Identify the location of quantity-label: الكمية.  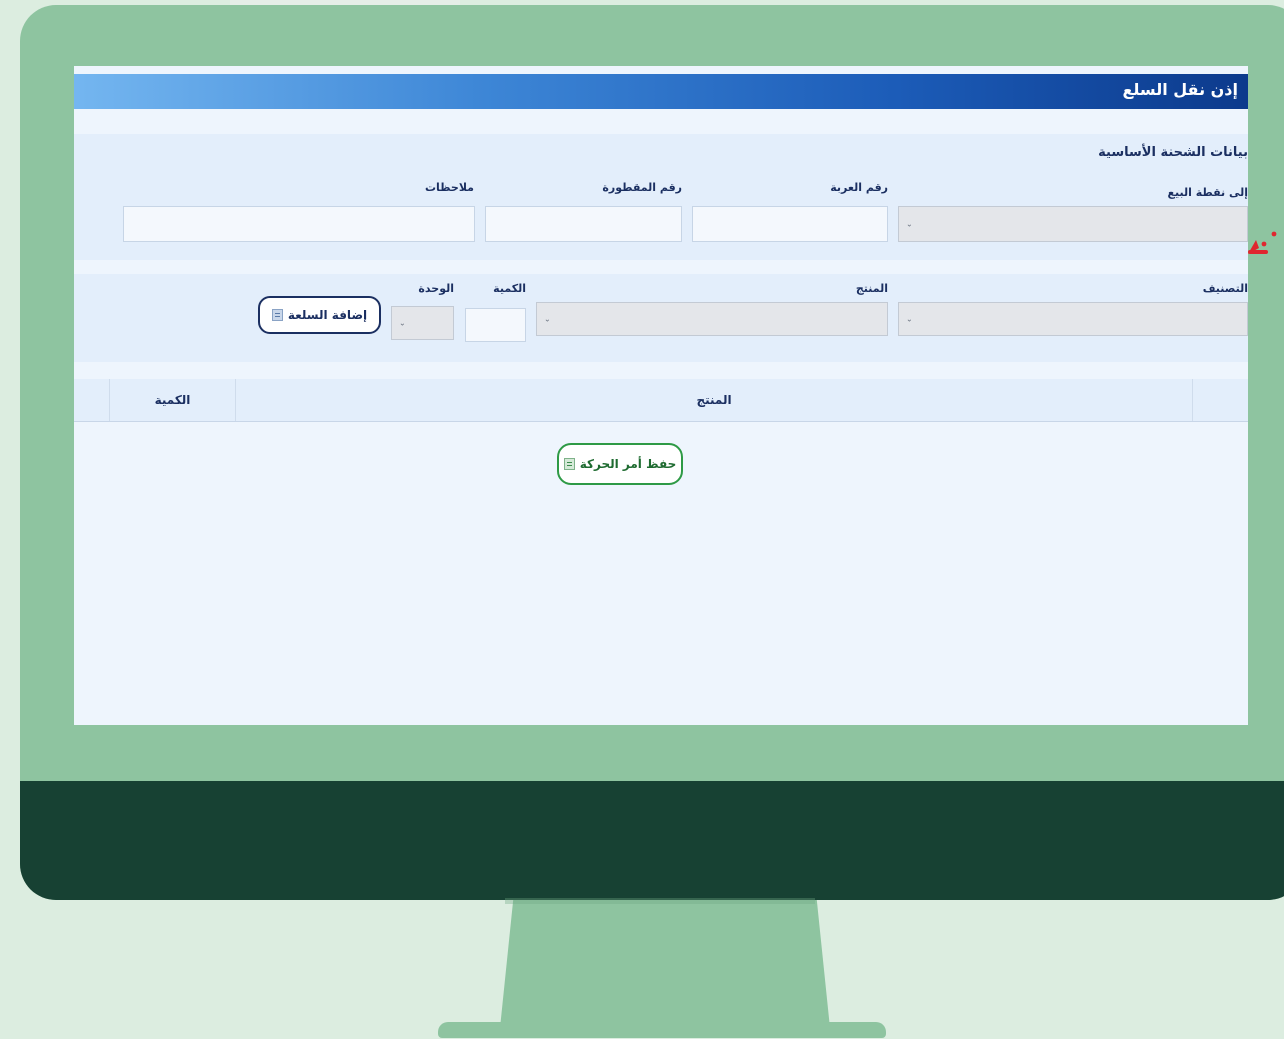
(509, 288).